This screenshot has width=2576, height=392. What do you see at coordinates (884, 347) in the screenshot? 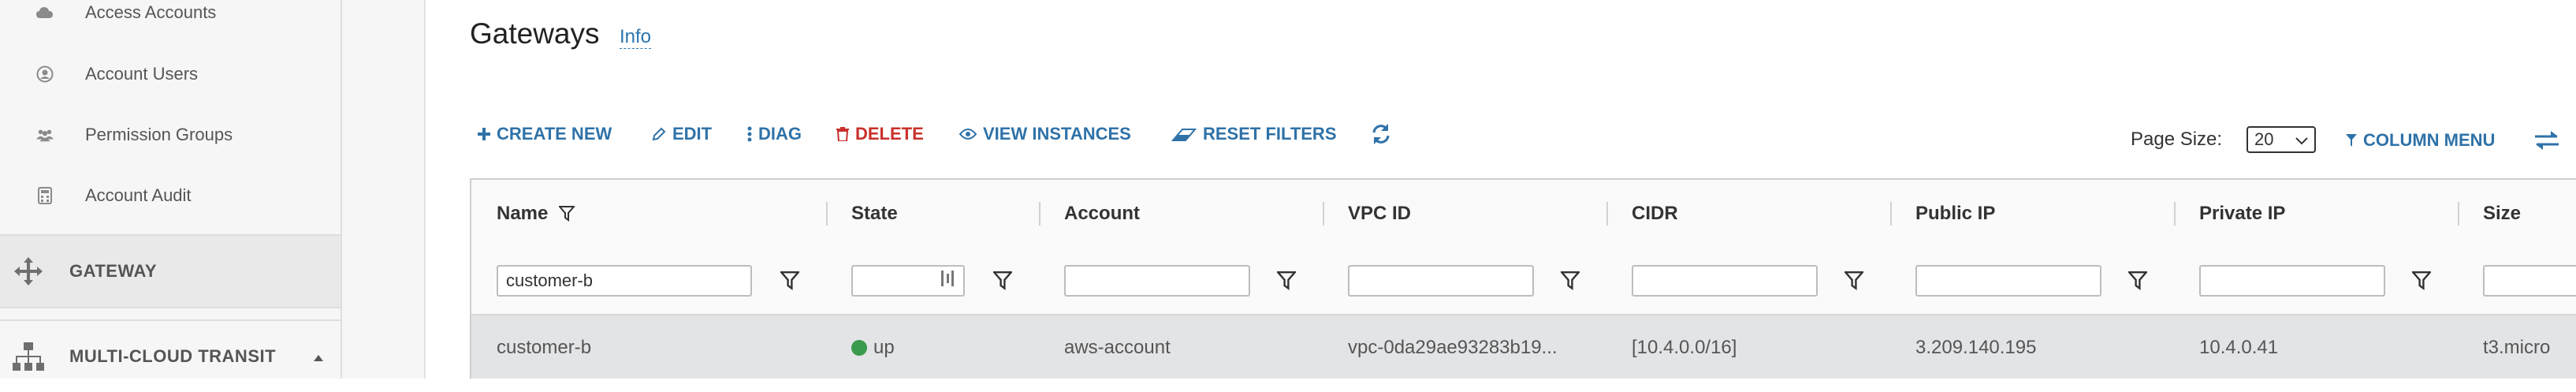
I see `cell-state-label: up` at bounding box center [884, 347].